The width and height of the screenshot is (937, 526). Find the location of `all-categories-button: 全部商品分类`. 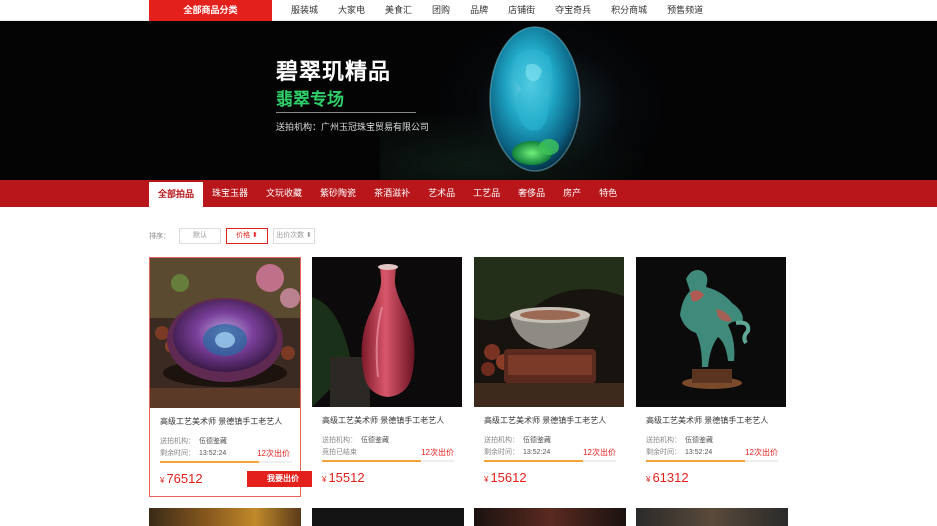

all-categories-button: 全部商品分类 is located at coordinates (210, 10).